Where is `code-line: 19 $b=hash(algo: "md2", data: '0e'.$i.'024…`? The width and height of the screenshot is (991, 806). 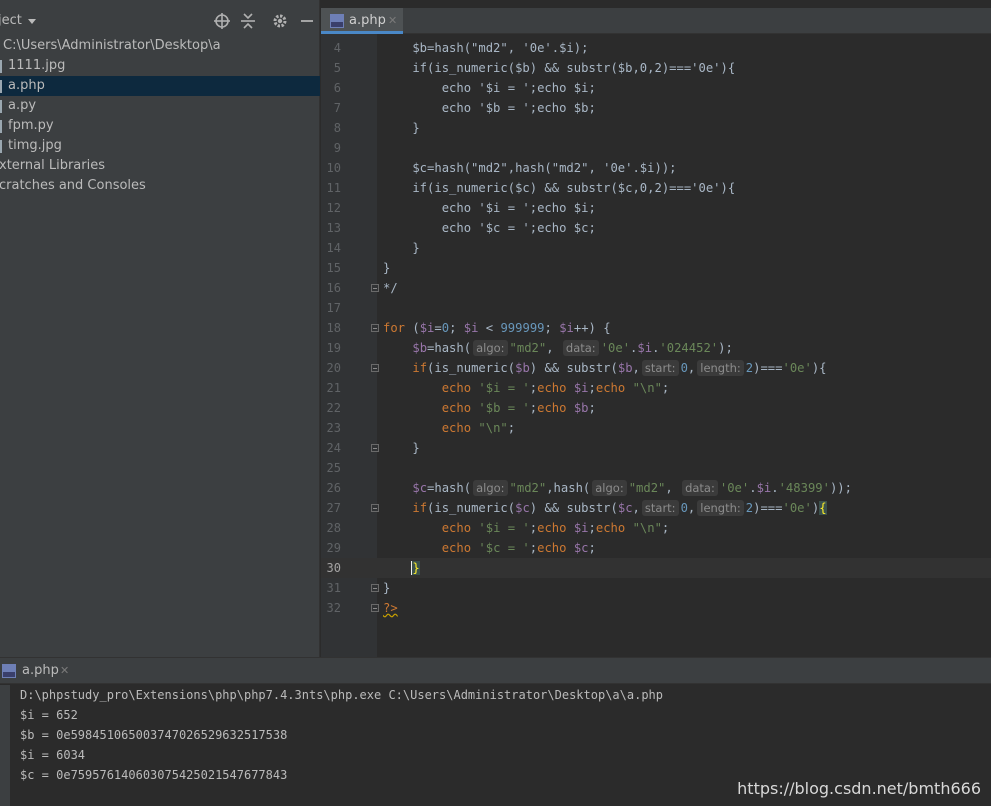
code-line: 19 $b=hash(algo: "md2", data: '0e'.$i.'024… is located at coordinates (656, 348).